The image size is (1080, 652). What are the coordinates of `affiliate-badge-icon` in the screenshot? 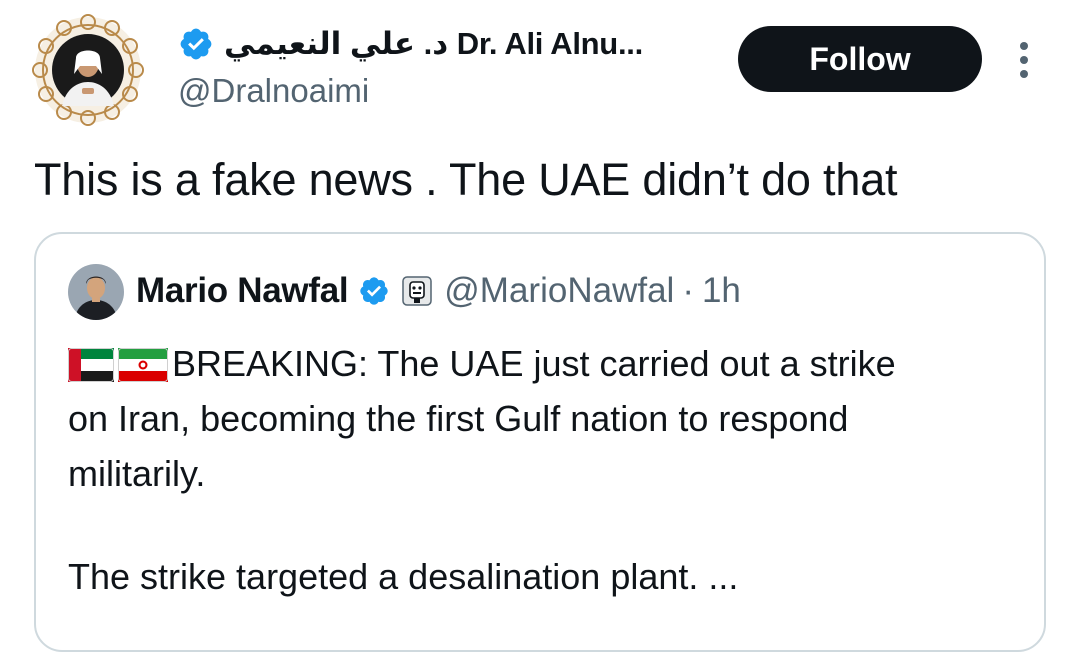 It's located at (417, 291).